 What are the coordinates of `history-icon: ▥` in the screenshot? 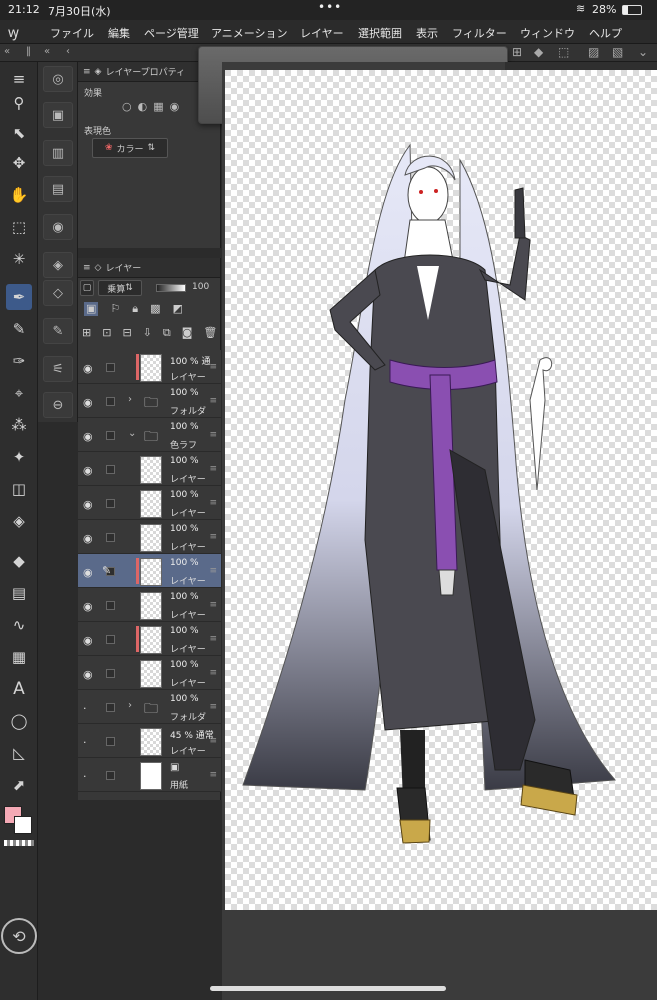 It's located at (58, 153).